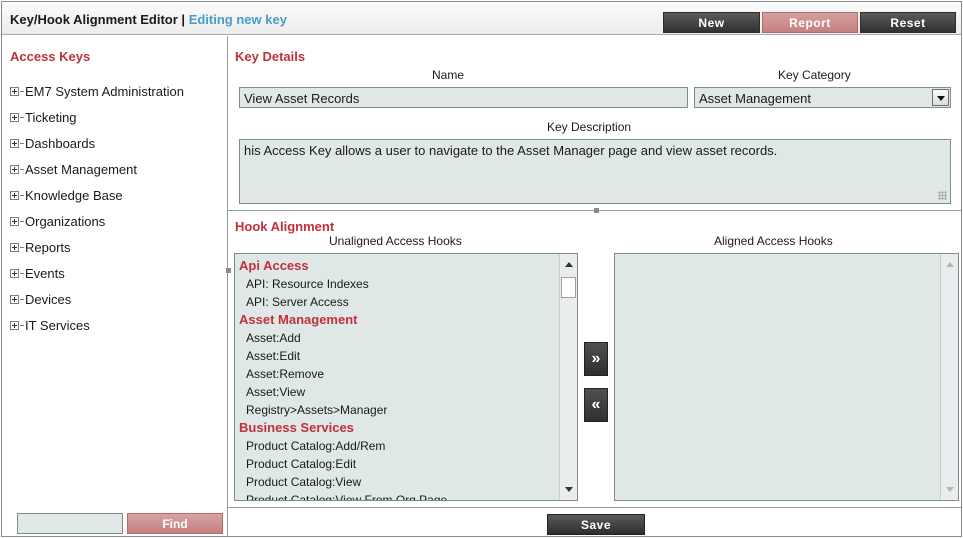 This screenshot has width=963, height=538. Describe the element at coordinates (395, 241) in the screenshot. I see `unaligned-hooks-label: Unaligned Access Hooks` at that location.